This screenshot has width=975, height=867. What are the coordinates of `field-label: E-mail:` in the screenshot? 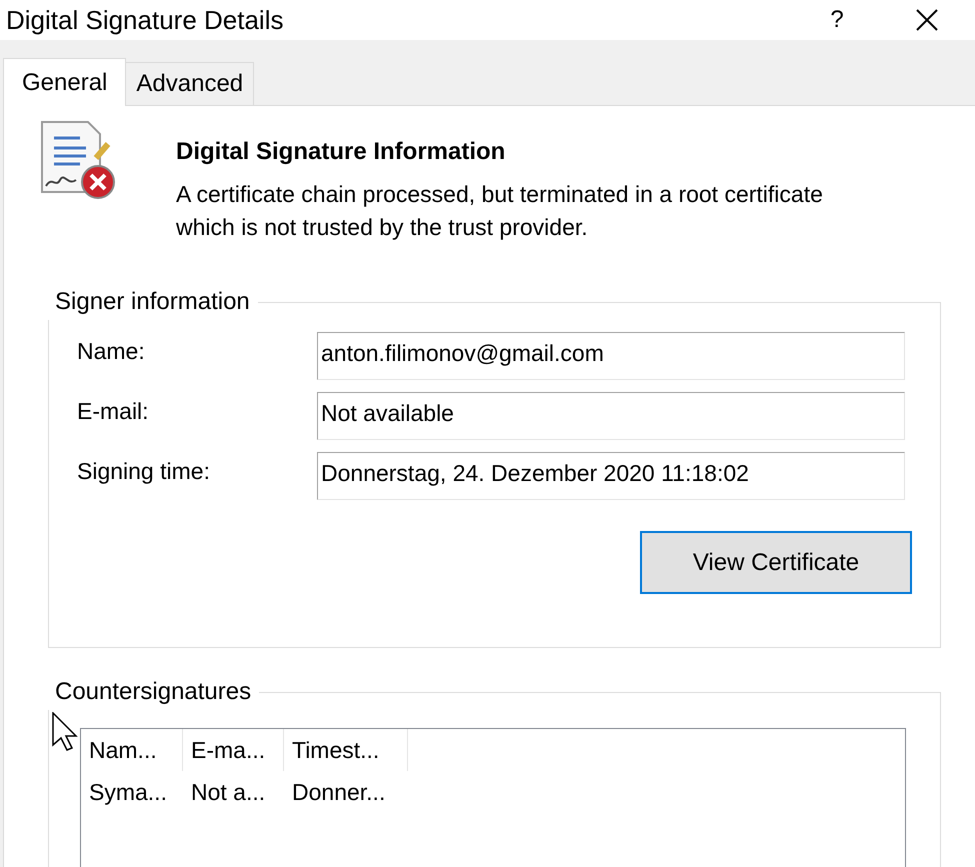 It's located at (113, 411).